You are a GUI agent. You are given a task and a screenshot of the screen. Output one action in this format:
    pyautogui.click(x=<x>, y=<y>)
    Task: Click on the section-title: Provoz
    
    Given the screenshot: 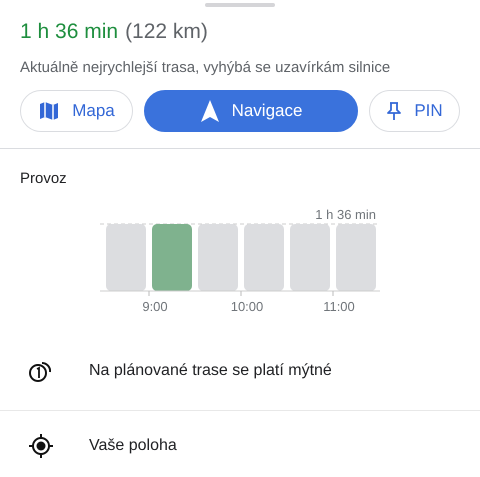 What is the action you would take?
    pyautogui.click(x=43, y=178)
    